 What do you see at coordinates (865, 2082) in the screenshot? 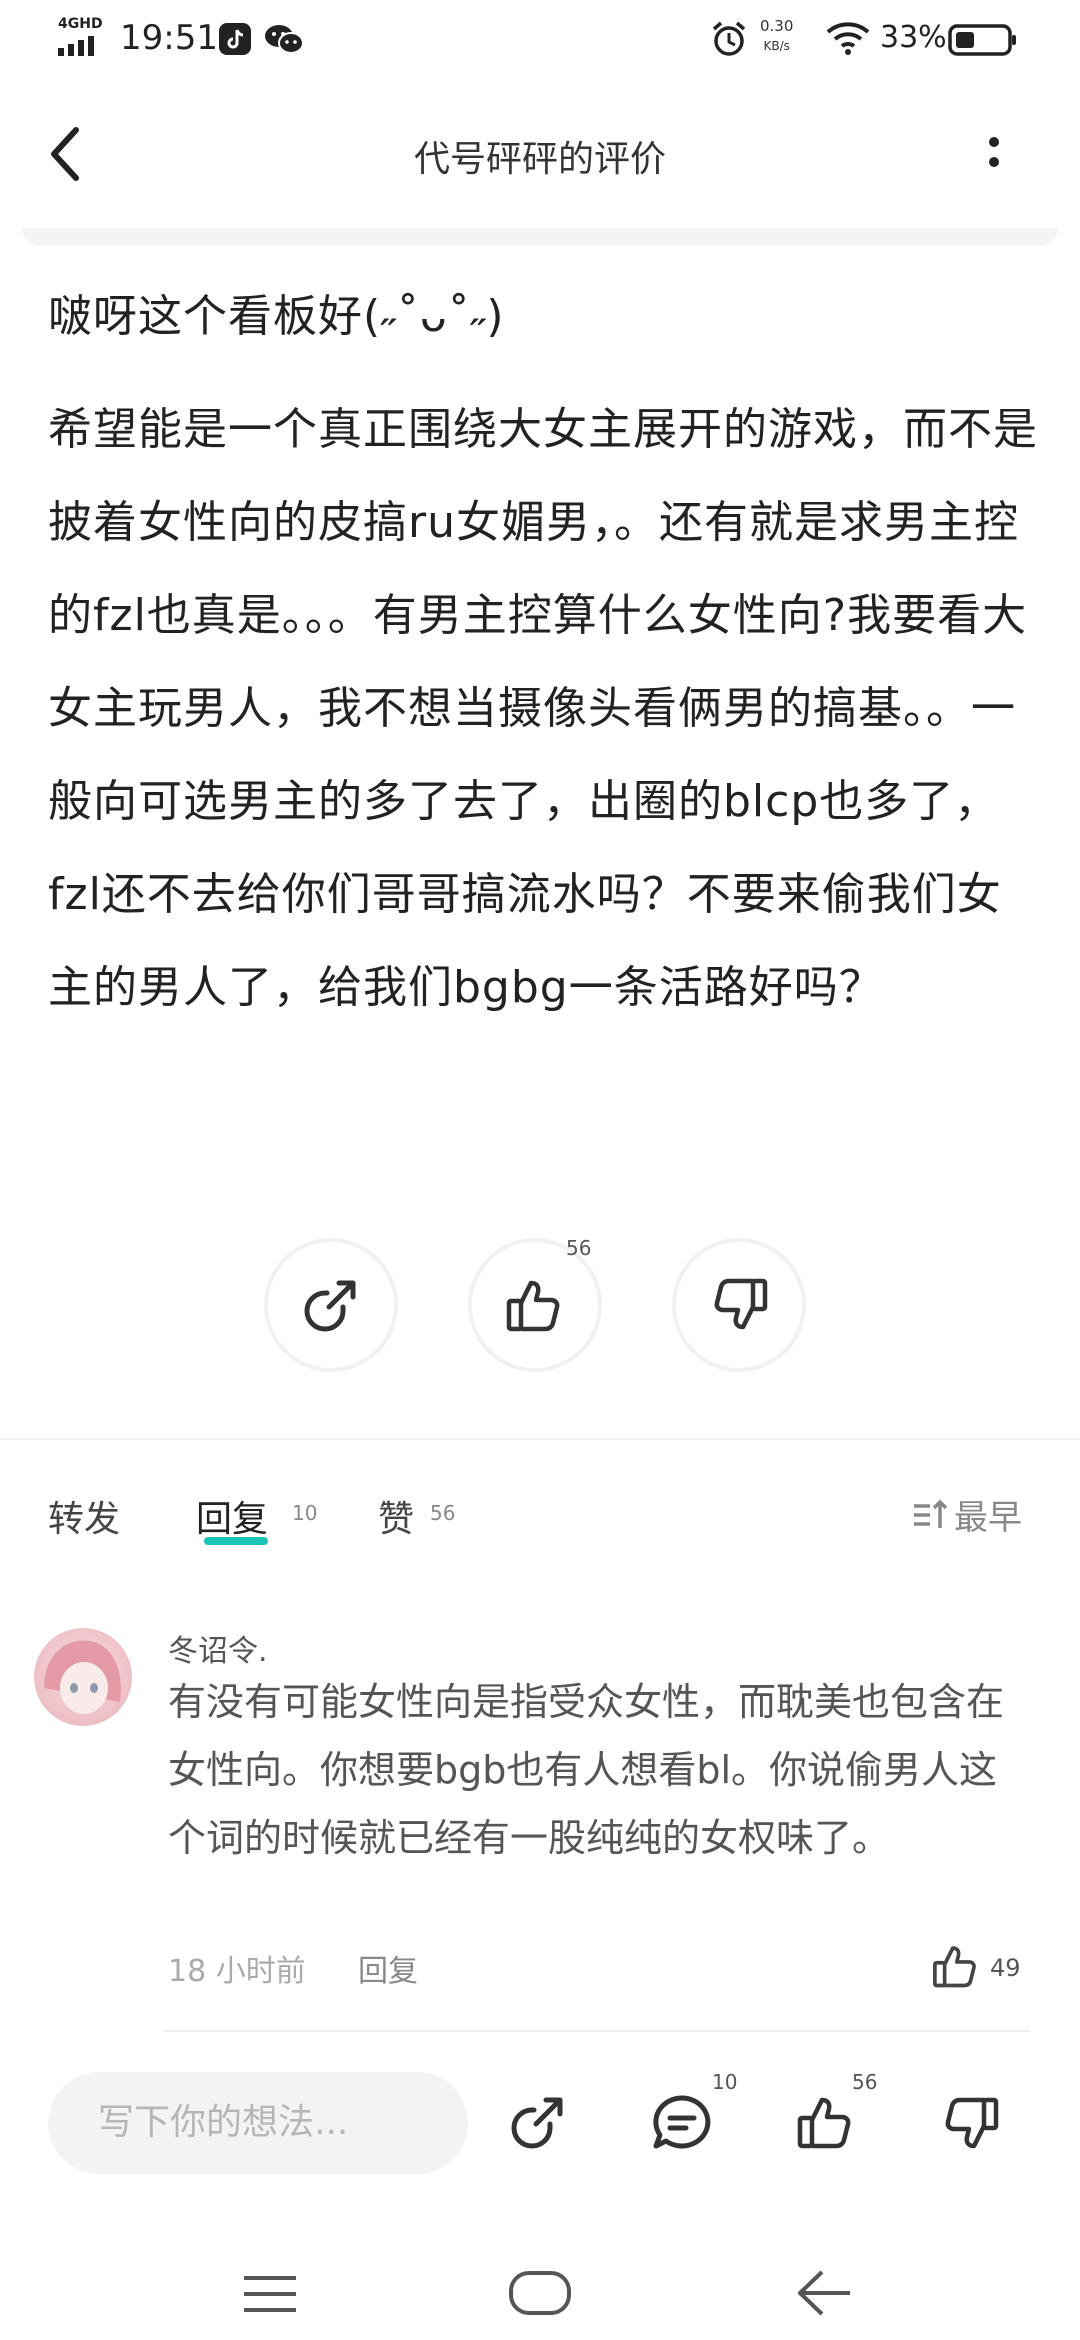
I see `bottom-like-count: 56` at bounding box center [865, 2082].